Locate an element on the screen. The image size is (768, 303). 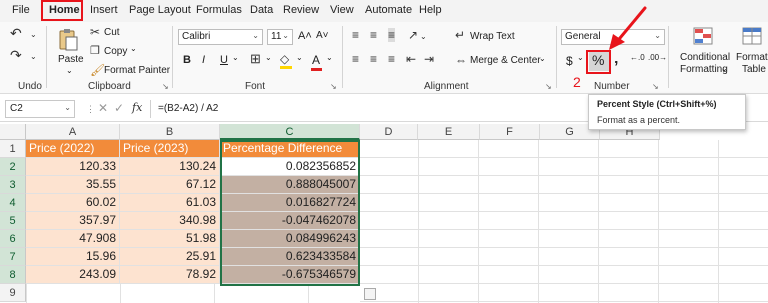
align-left-icon: ≡ is located at coordinates (355, 59).